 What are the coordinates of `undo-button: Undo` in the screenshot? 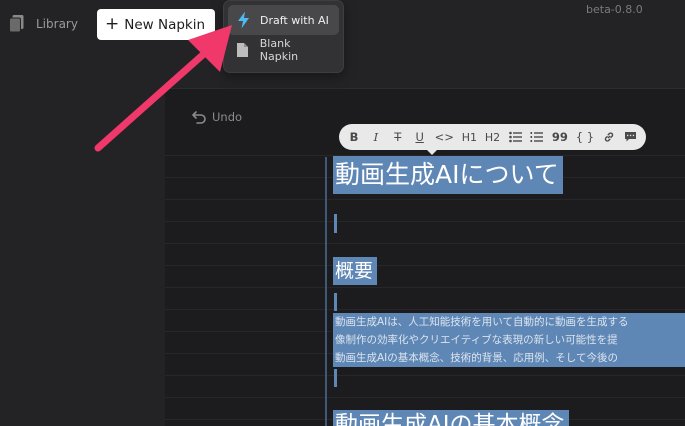 It's located at (216, 117).